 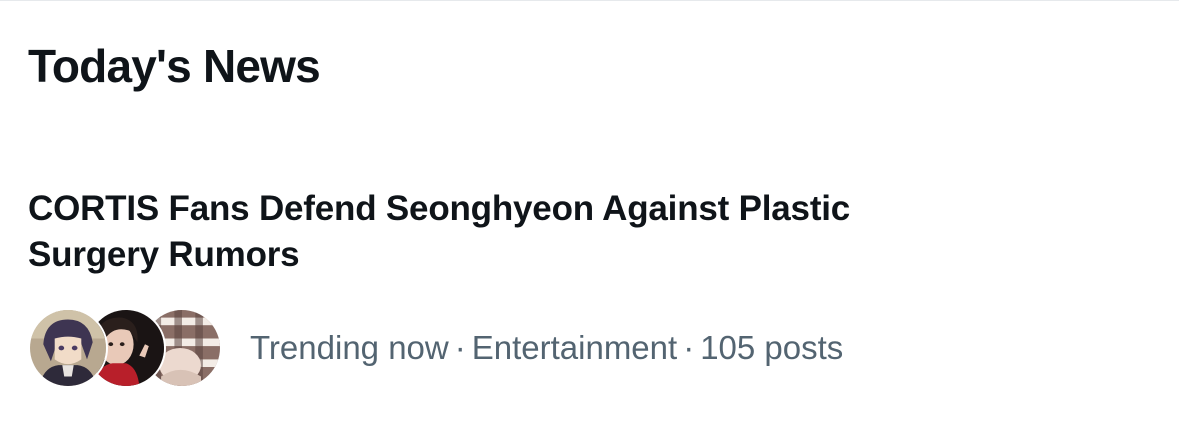 What do you see at coordinates (772, 347) in the screenshot?
I see `post-count: 105 posts` at bounding box center [772, 347].